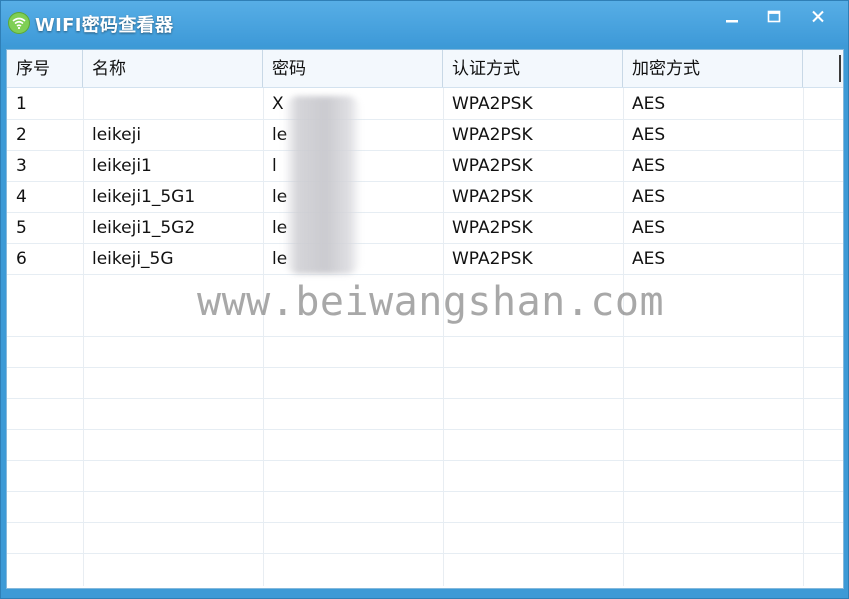 This screenshot has width=849, height=599. What do you see at coordinates (424, 23) in the screenshot?
I see `title-bar: WIFI密码查看器` at bounding box center [424, 23].